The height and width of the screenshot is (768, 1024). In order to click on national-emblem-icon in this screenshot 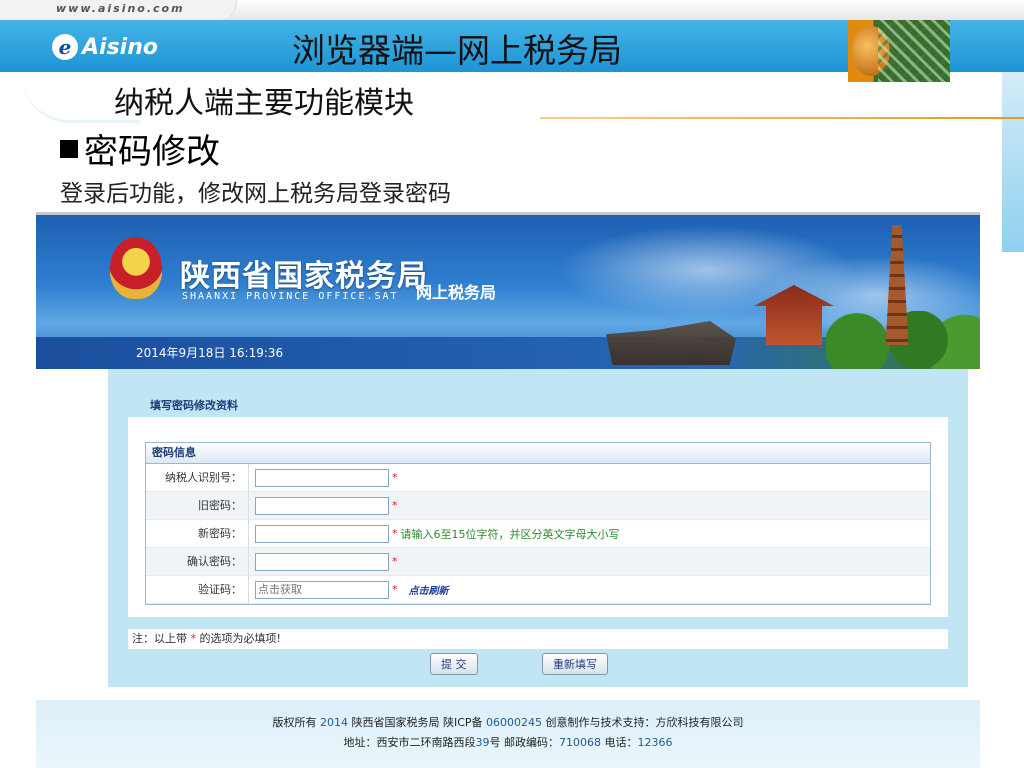, I will do `click(136, 268)`.